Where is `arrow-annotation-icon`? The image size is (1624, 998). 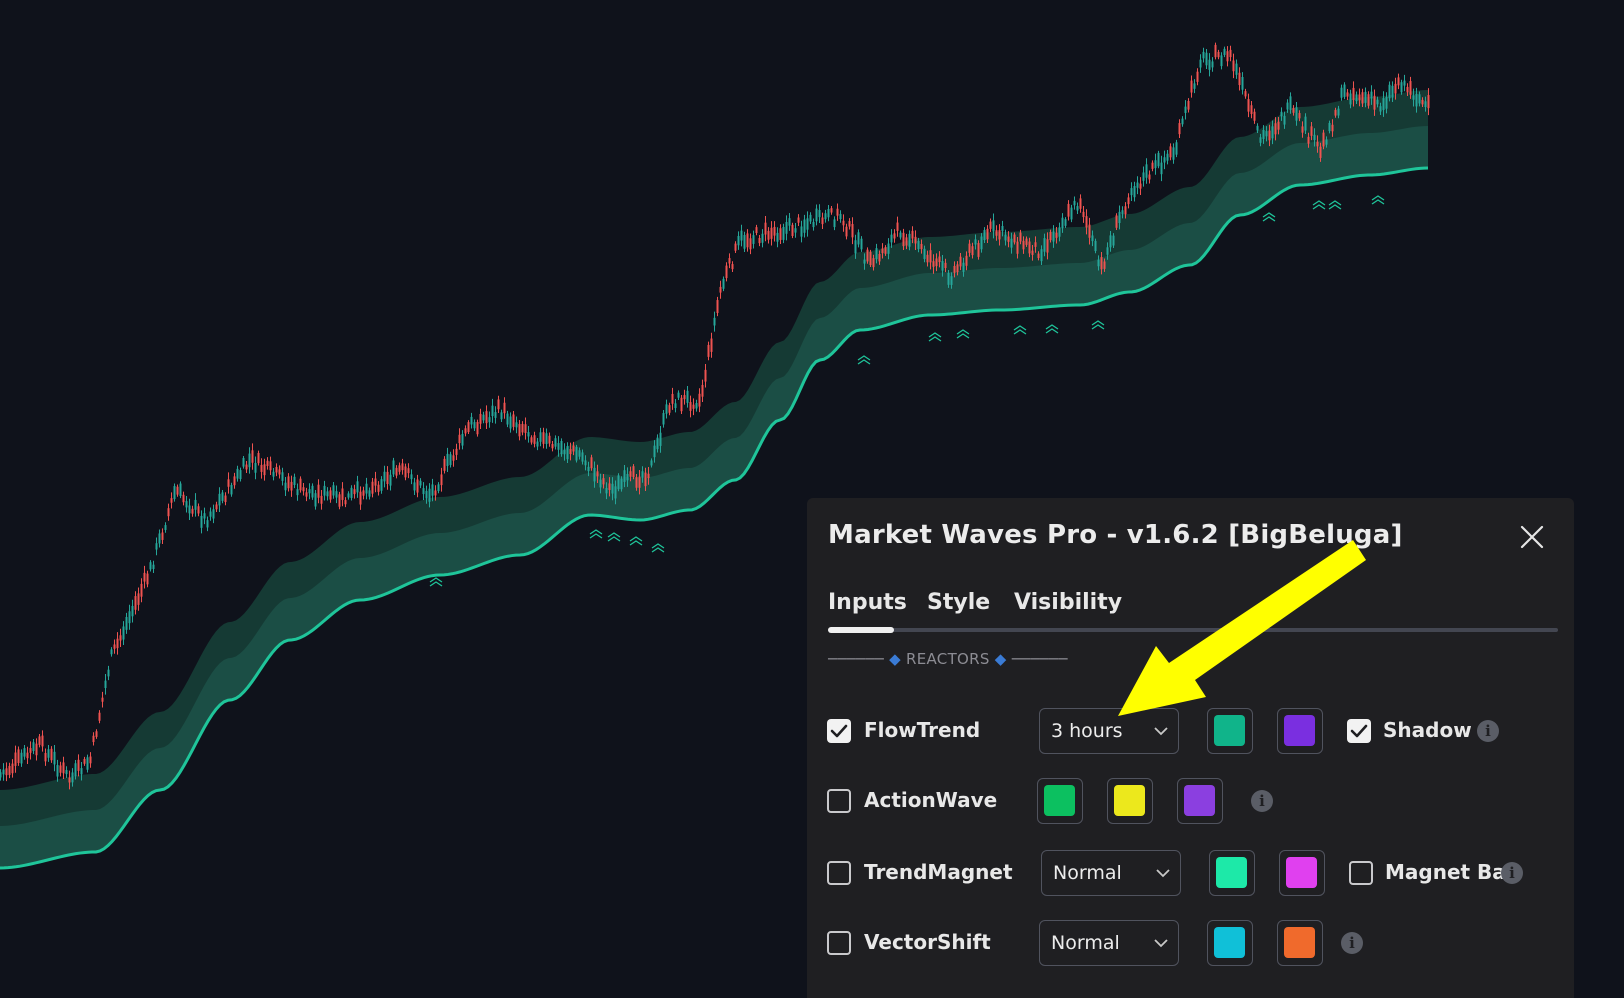
arrow-annotation-icon is located at coordinates (1242, 628).